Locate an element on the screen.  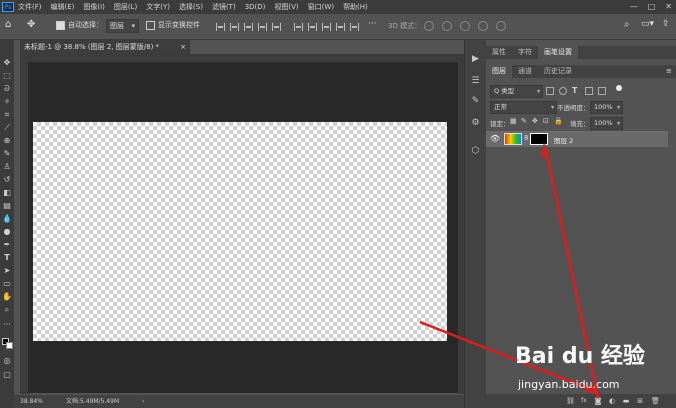
watermark-brand: Bai du 经验 is located at coordinates (580, 356).